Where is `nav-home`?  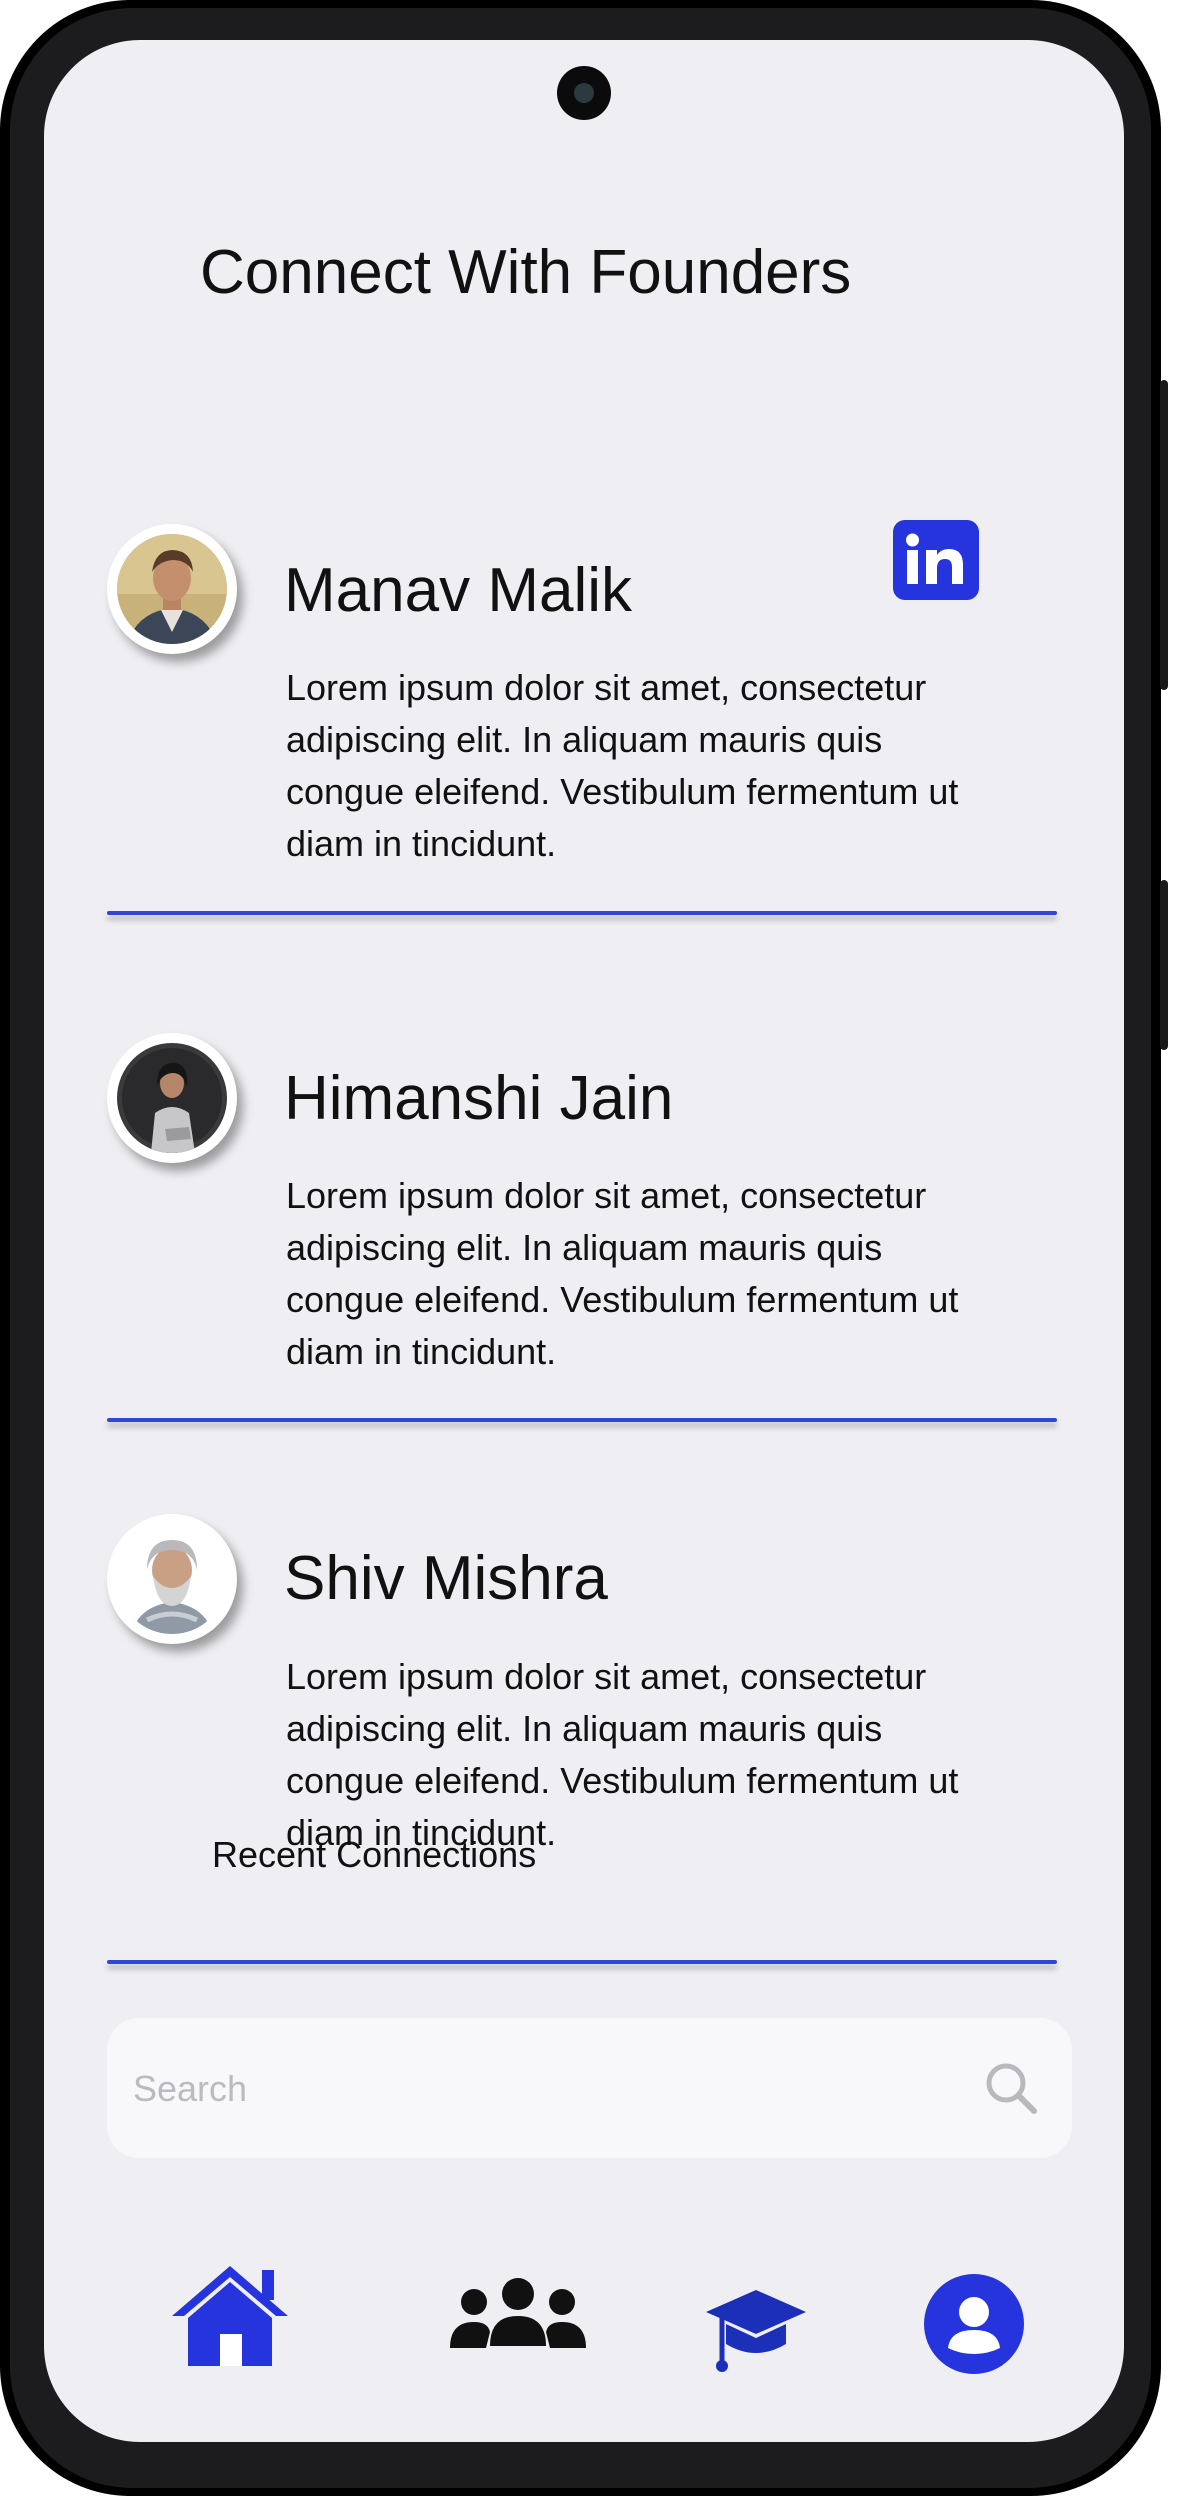
nav-home is located at coordinates (230, 2316).